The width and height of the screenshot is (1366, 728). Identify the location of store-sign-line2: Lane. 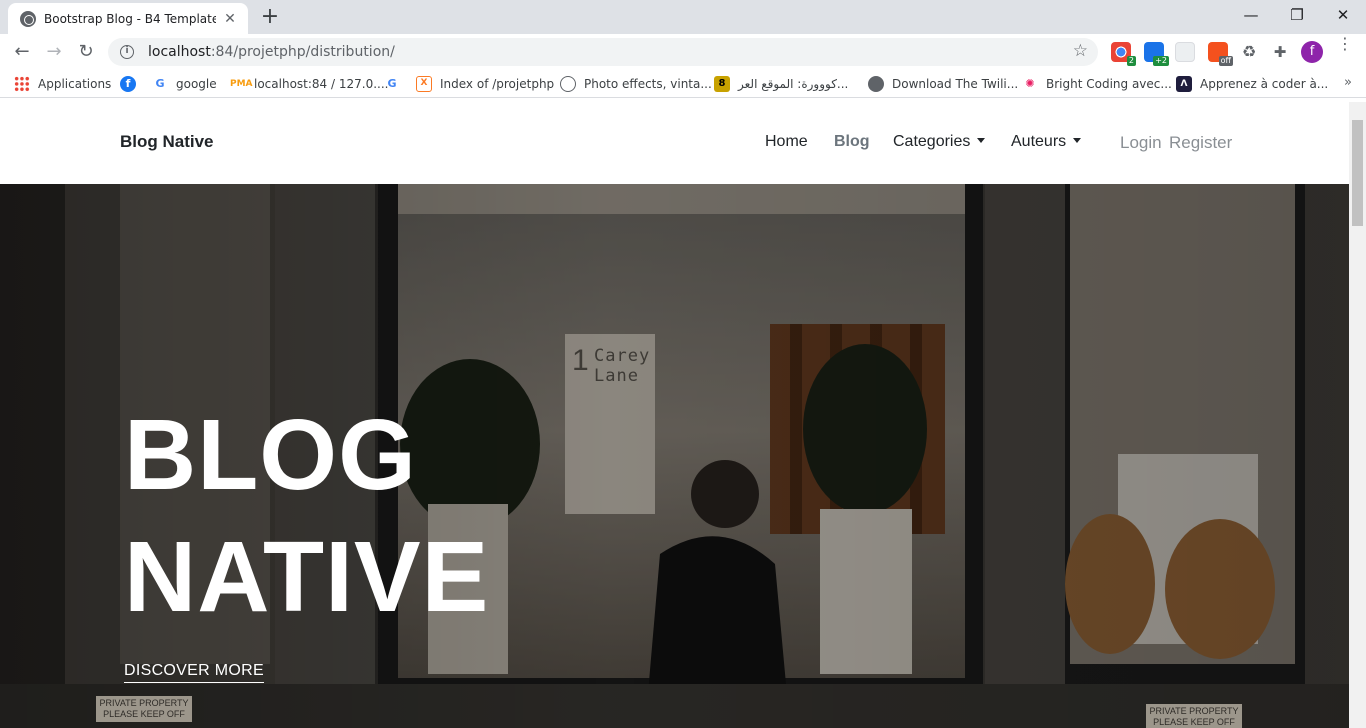
(616, 376).